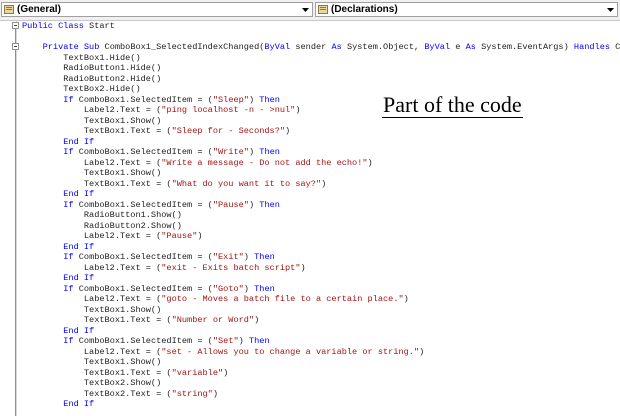  What do you see at coordinates (321, 341) in the screenshot?
I see `code-line: If ComboBox1.SelectedItem = ("Set") Then` at bounding box center [321, 341].